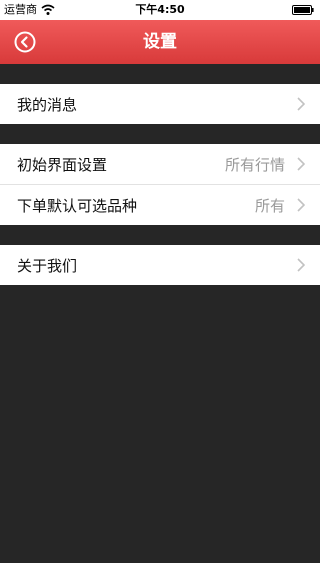 This screenshot has height=563, width=320. I want to click on row-value: 所有, so click(269, 205).